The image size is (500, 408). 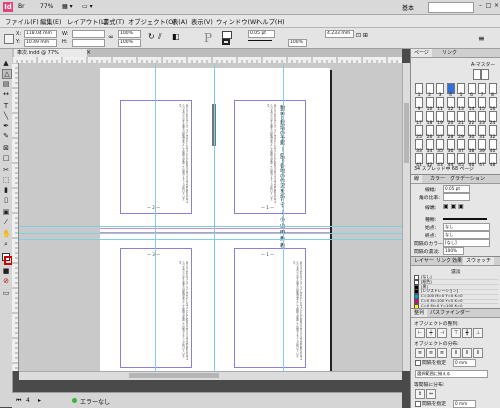 What do you see at coordinates (456, 197) in the screenshot?
I see `miter-input` at bounding box center [456, 197].